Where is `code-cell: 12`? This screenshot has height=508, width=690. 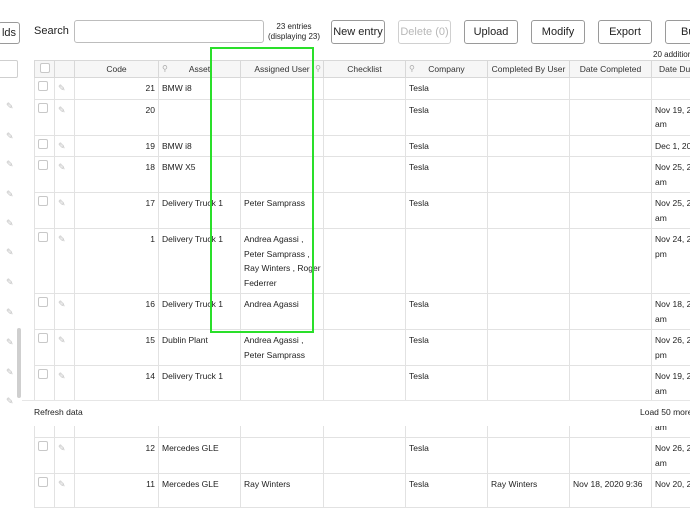 code-cell: 12 is located at coordinates (117, 456).